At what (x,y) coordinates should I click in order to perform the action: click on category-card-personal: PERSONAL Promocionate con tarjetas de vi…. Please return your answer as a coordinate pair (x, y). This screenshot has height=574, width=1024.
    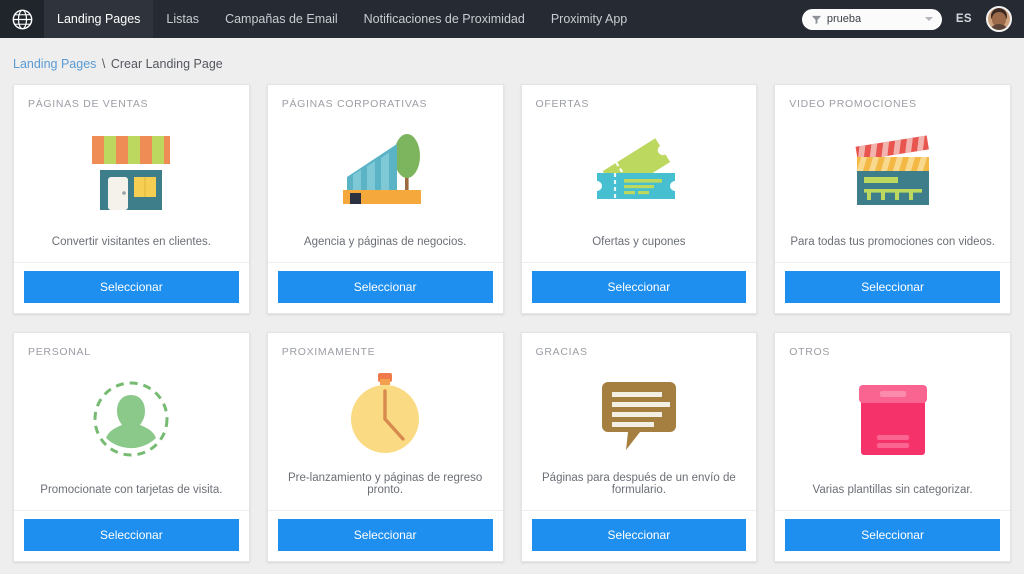
    Looking at the image, I should click on (131, 447).